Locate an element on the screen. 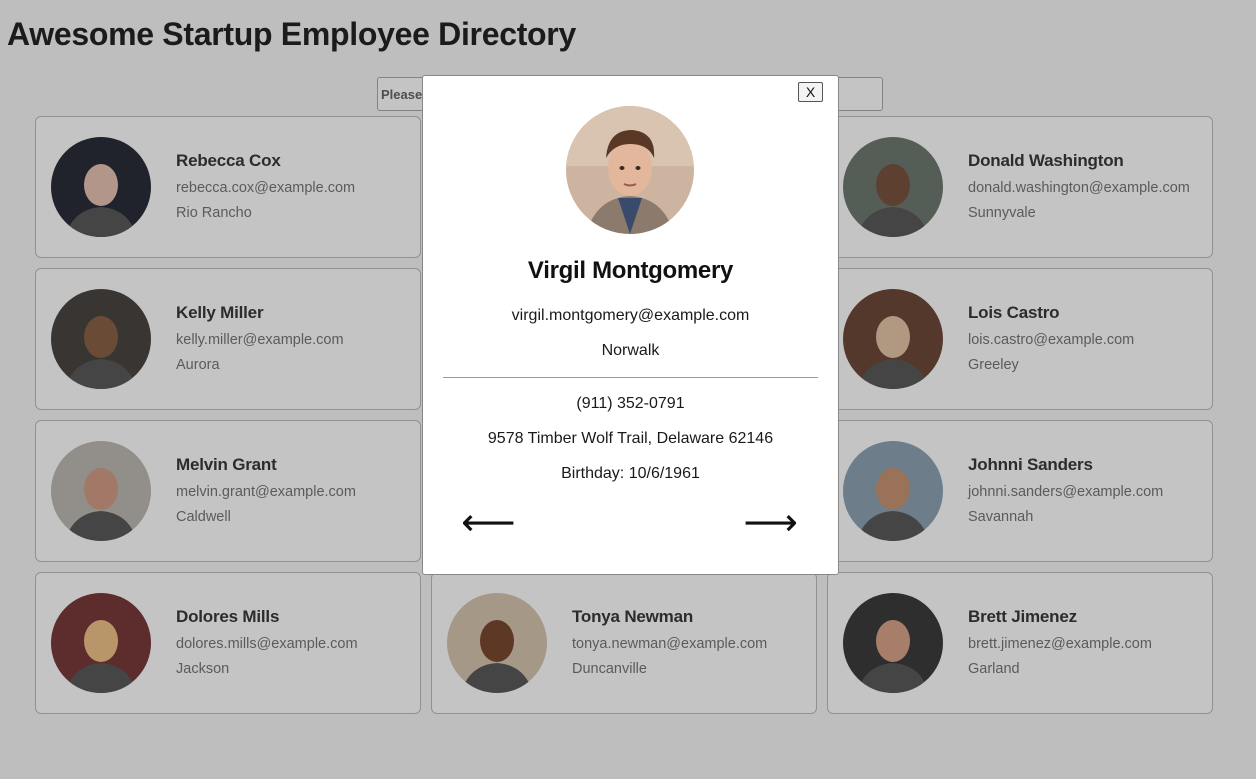 The height and width of the screenshot is (779, 1256). modal-phone: (911) 352-0791 is located at coordinates (630, 403).